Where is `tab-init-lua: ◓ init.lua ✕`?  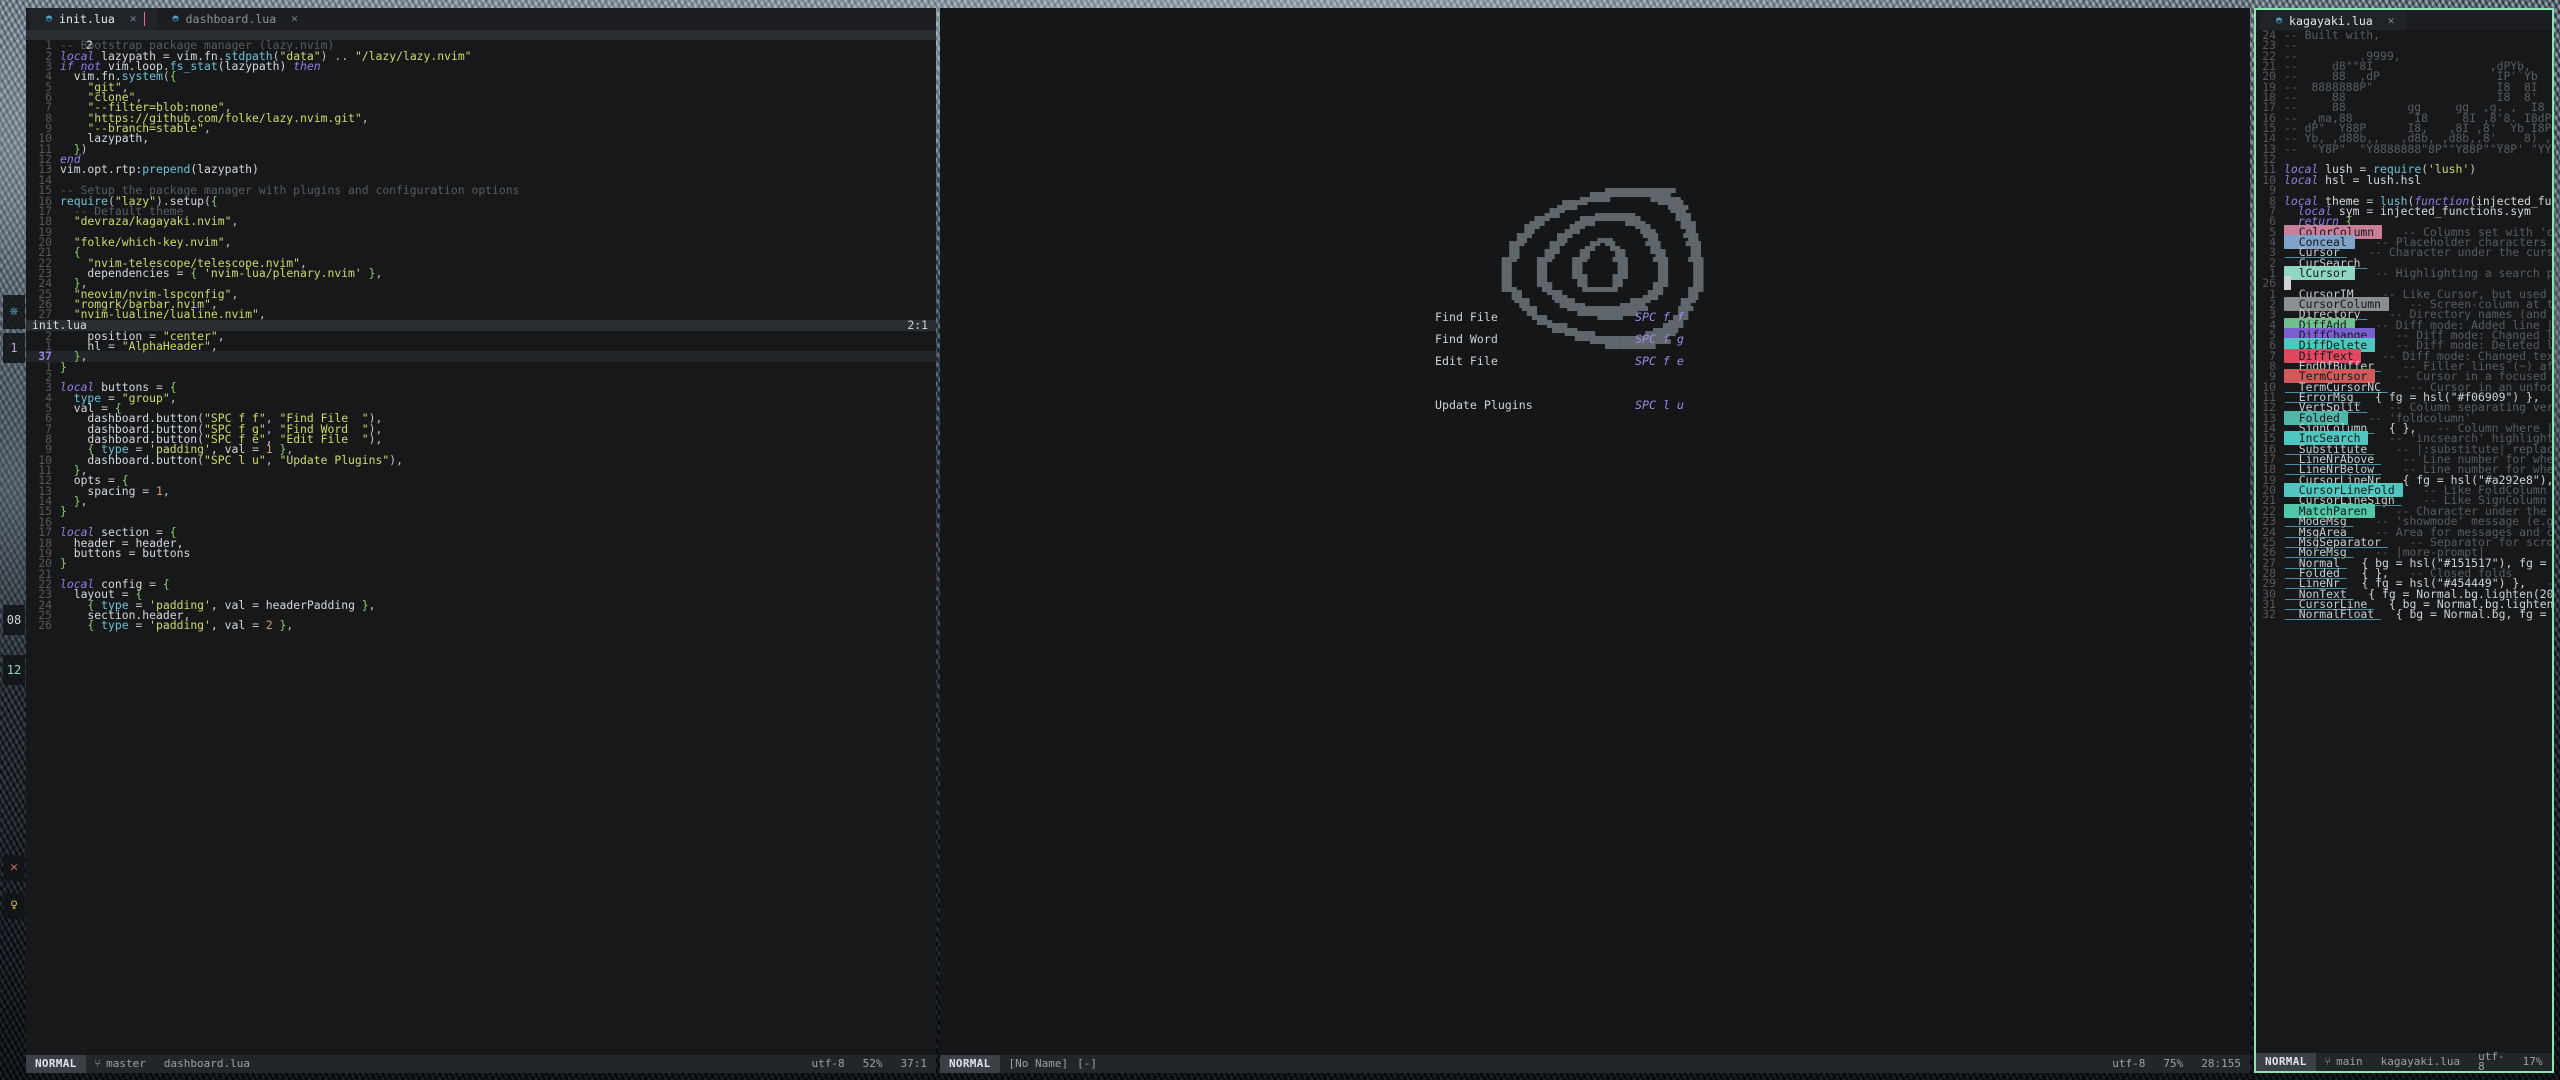
tab-init-lua: ◓ init.lua ✕ is located at coordinates (93, 19).